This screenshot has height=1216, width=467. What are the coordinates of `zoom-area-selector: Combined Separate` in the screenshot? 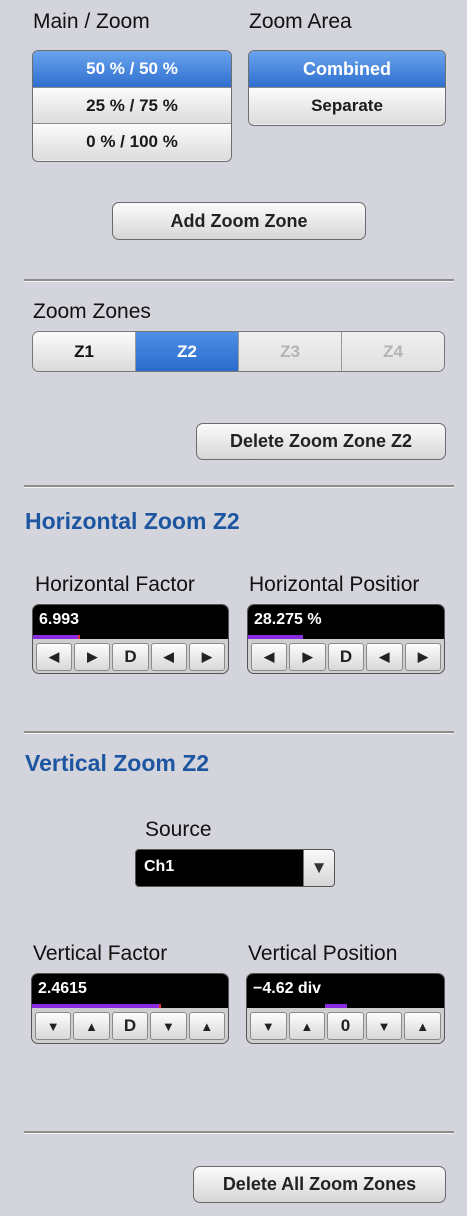 It's located at (347, 88).